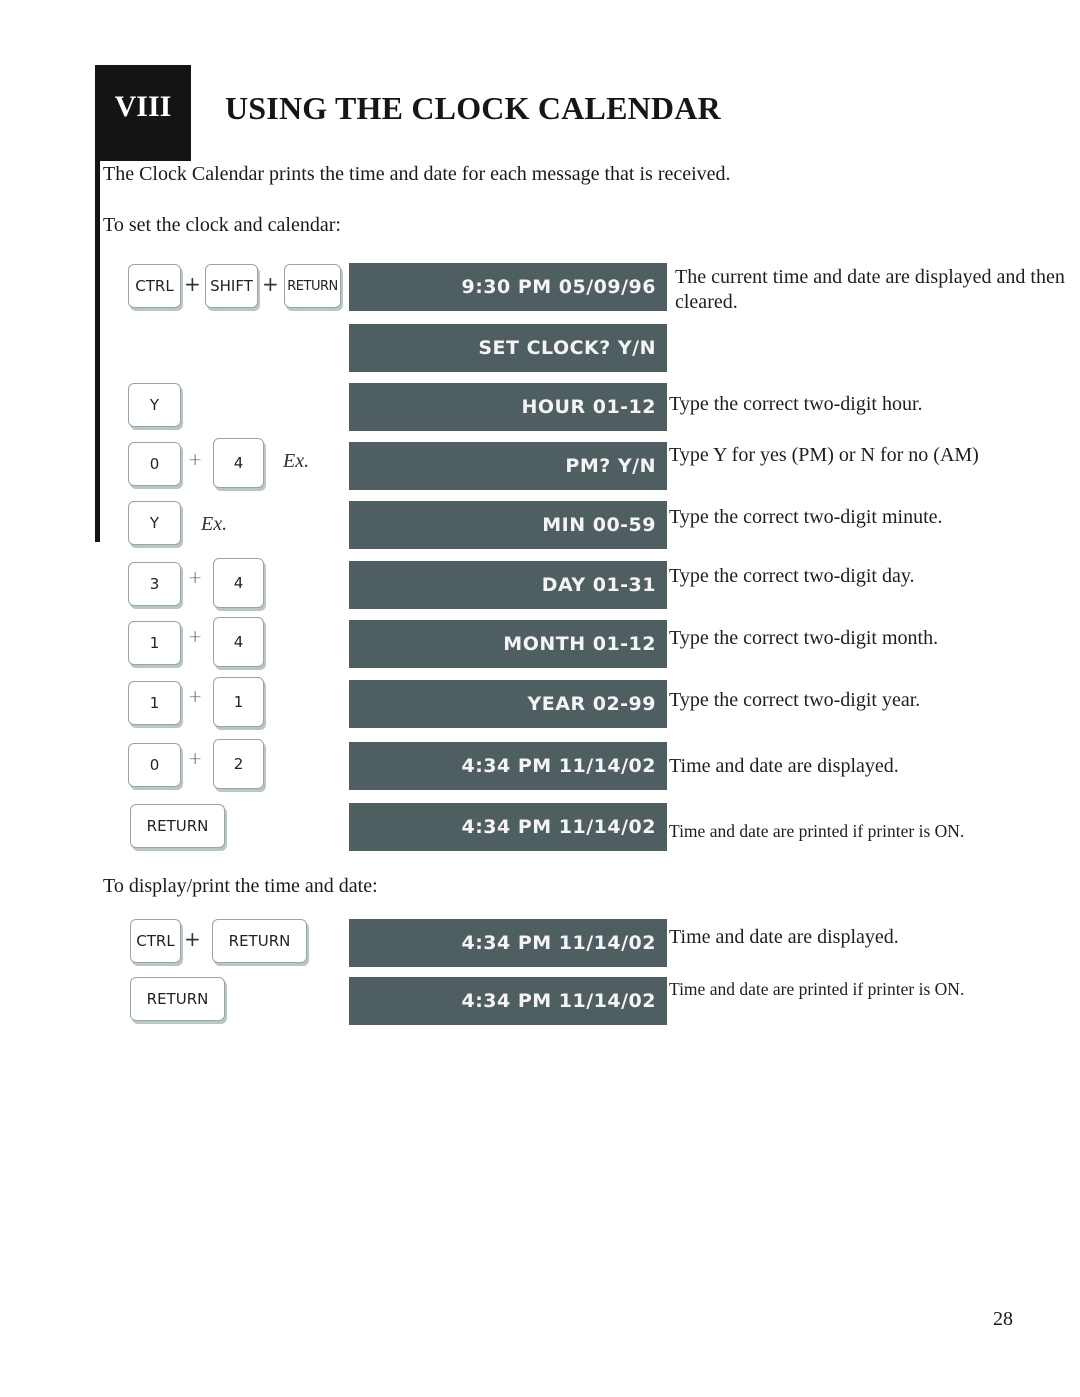 The width and height of the screenshot is (1080, 1397). What do you see at coordinates (806, 517) in the screenshot?
I see `step-description: Type the correct two-digit minute.` at bounding box center [806, 517].